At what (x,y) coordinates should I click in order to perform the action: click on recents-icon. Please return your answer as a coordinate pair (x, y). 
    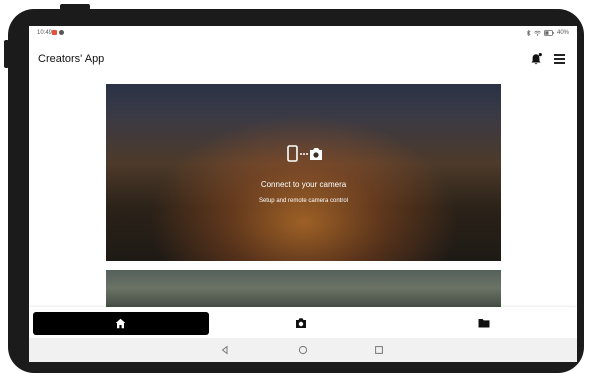
    Looking at the image, I should click on (379, 350).